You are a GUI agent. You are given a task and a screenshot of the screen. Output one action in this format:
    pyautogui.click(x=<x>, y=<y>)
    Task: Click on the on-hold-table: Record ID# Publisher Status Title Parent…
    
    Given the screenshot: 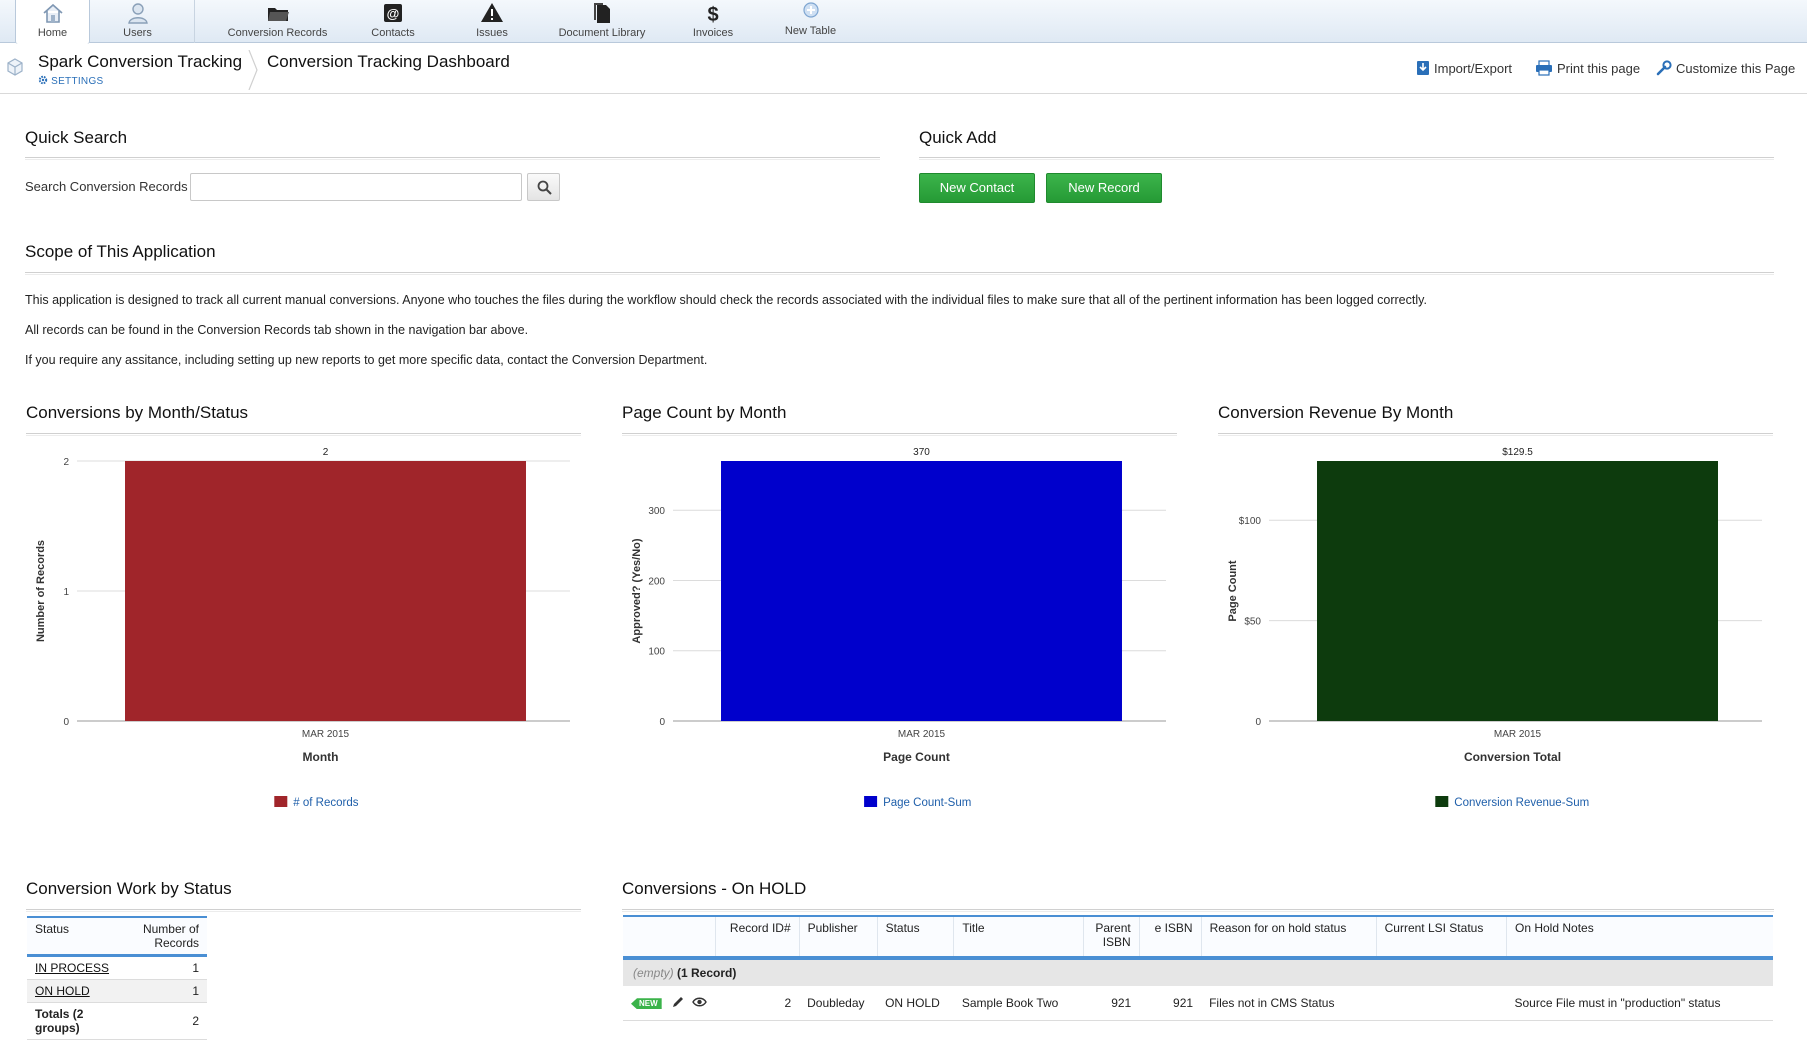 What is the action you would take?
    pyautogui.click(x=1198, y=968)
    